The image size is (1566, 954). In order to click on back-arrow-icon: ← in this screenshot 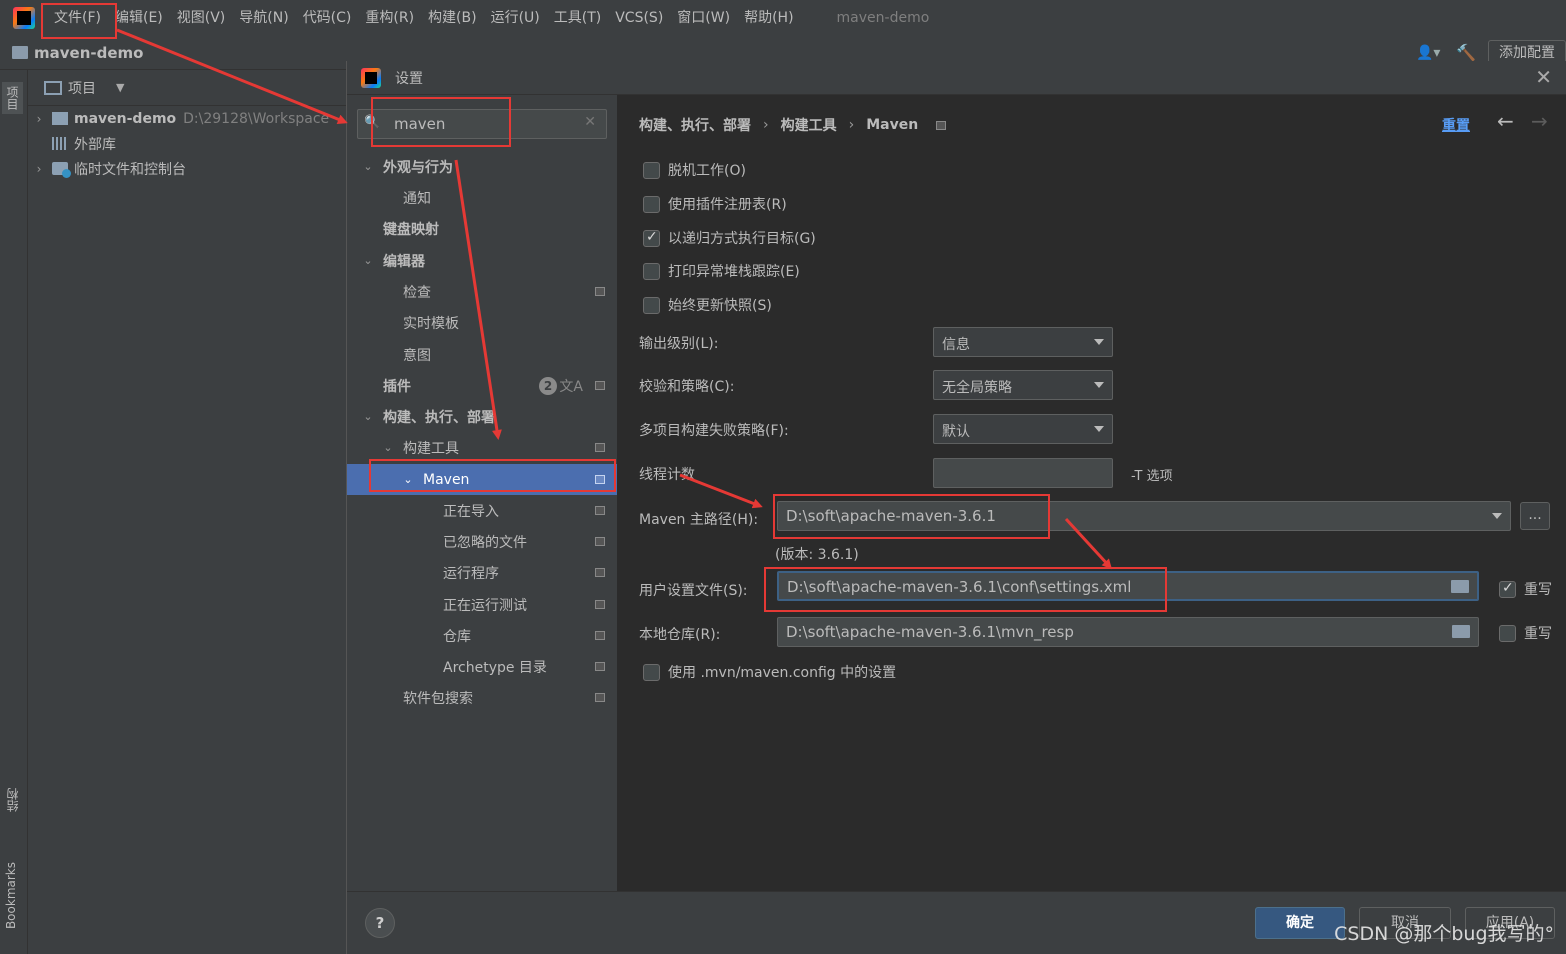, I will do `click(1505, 121)`.